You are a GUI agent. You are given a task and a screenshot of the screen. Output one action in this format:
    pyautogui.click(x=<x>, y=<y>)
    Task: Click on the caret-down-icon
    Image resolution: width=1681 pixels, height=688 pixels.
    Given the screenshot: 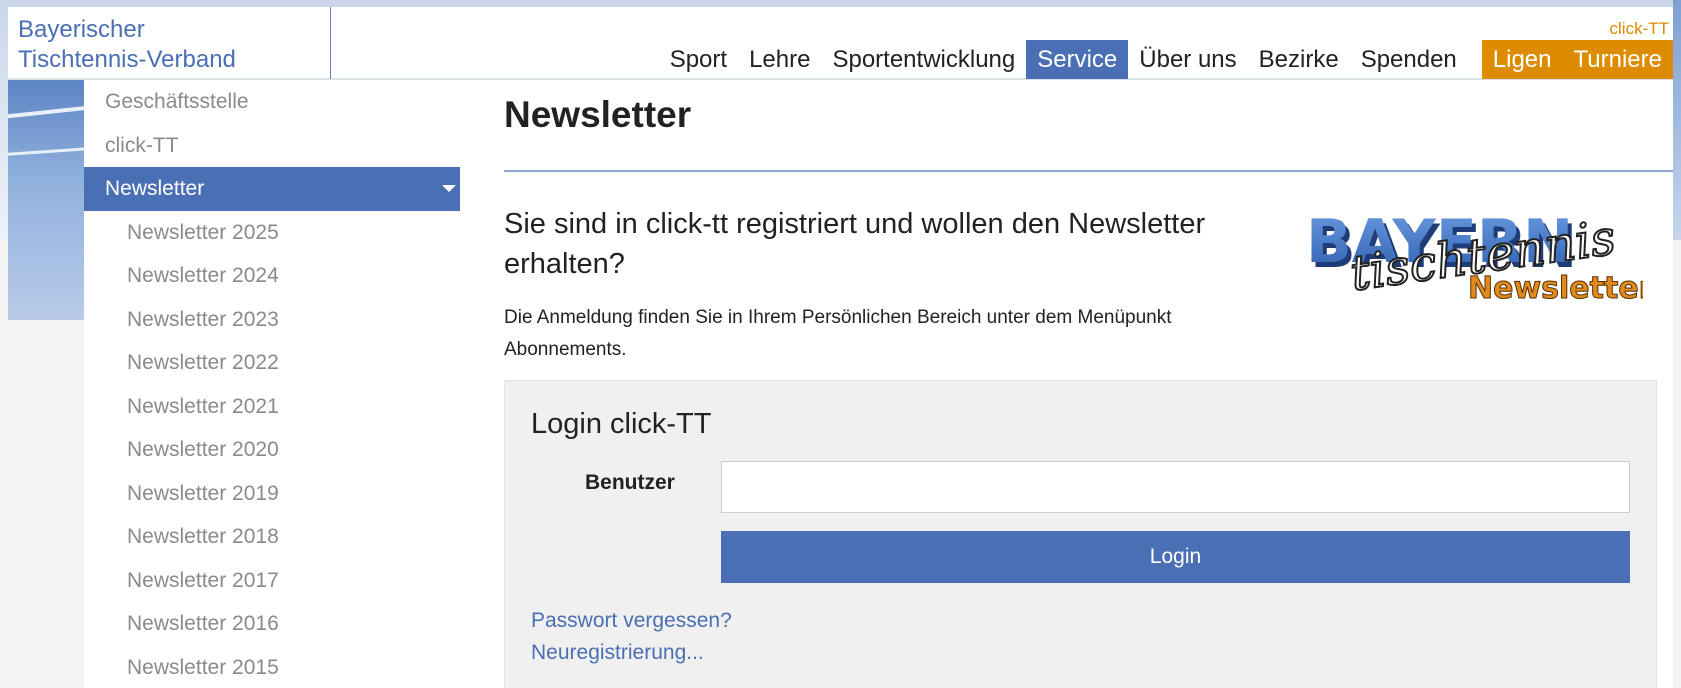 What is the action you would take?
    pyautogui.click(x=449, y=188)
    